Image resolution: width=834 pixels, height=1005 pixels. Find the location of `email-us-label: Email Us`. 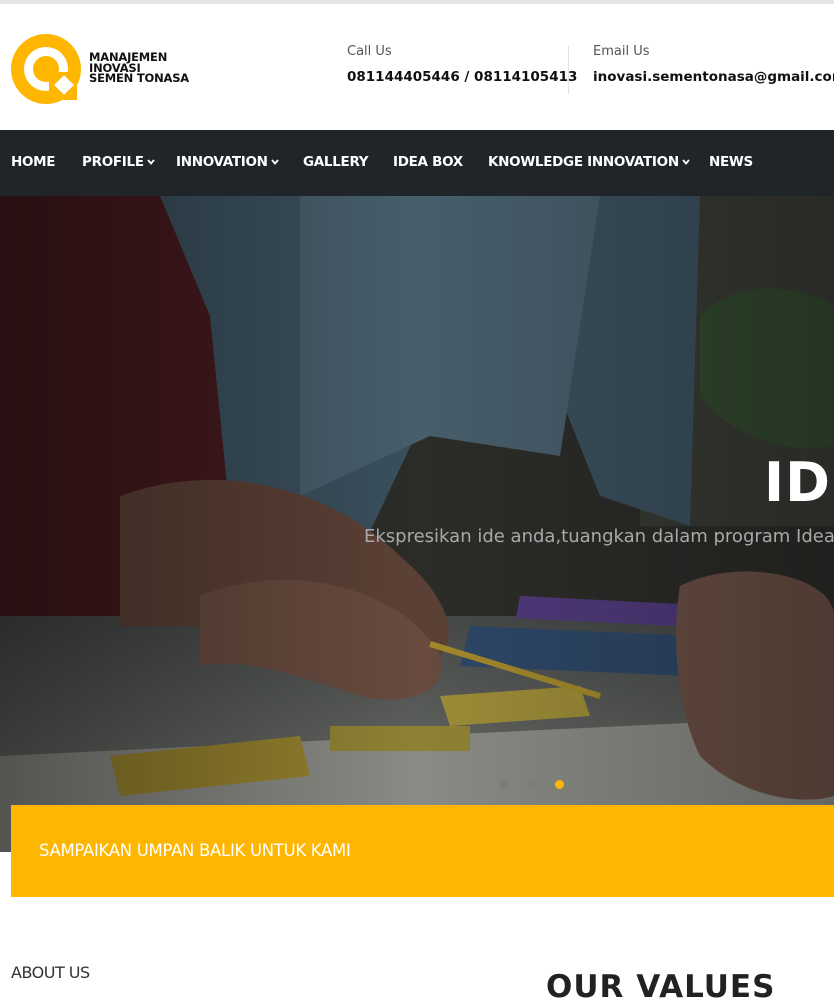

email-us-label: Email Us is located at coordinates (621, 51).